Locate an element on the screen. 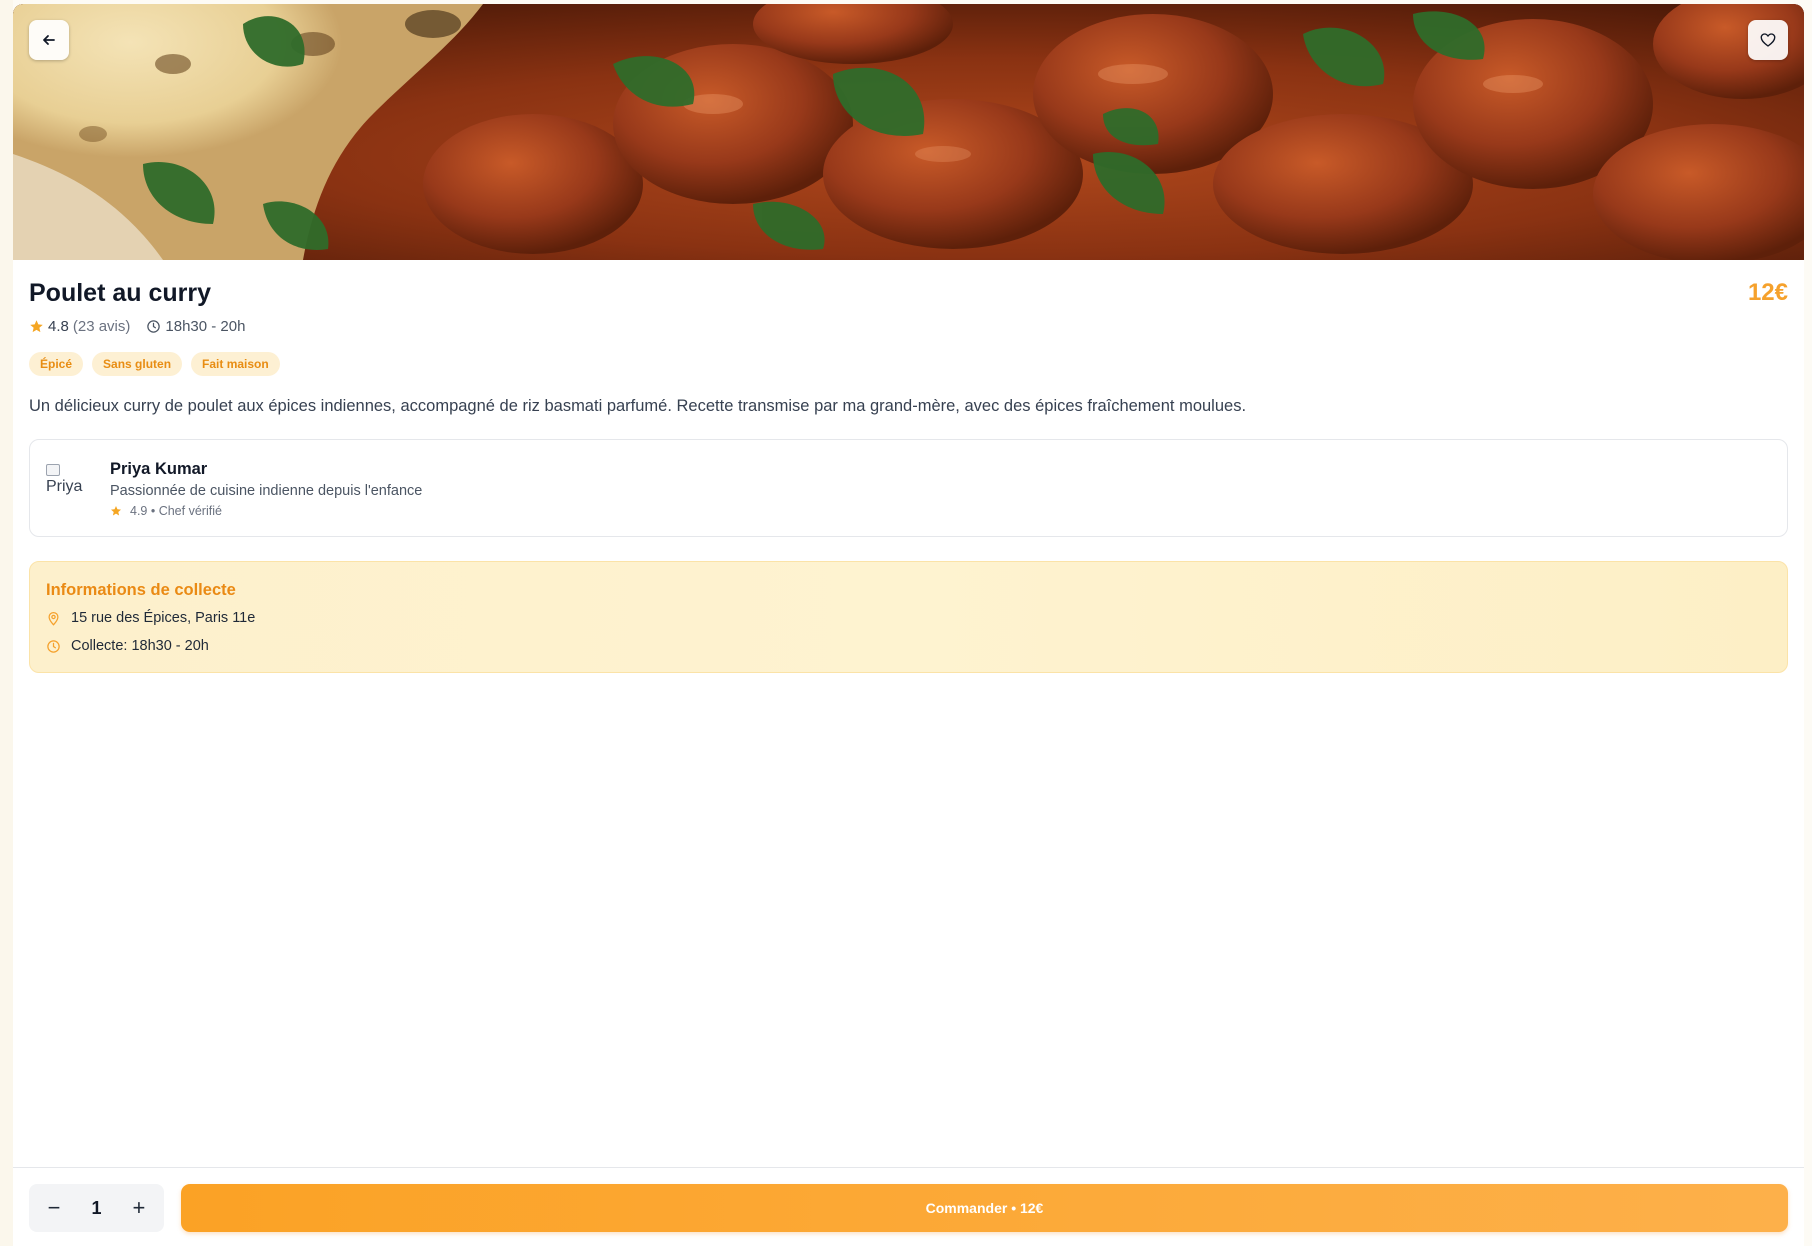  rating-value: 4.8 is located at coordinates (58, 326).